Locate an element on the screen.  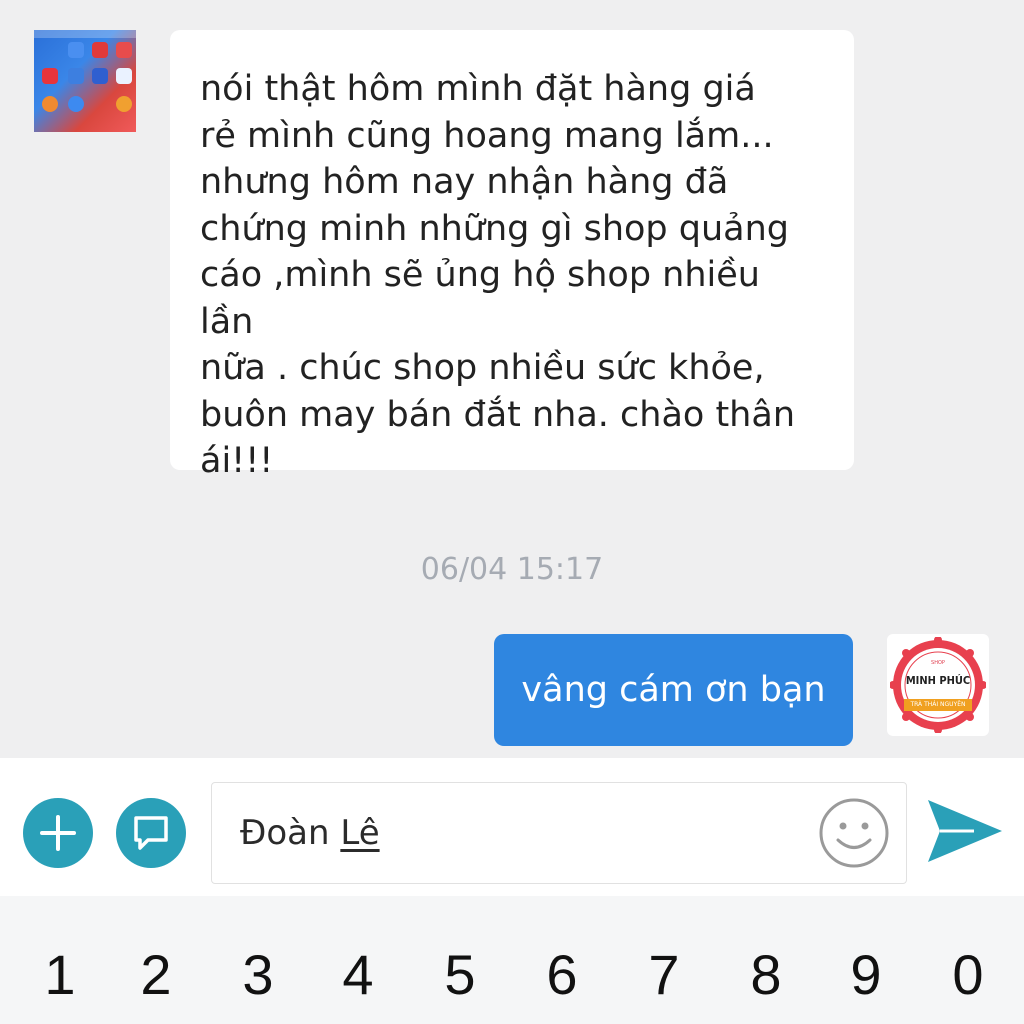
send-button is located at coordinates (964, 831).